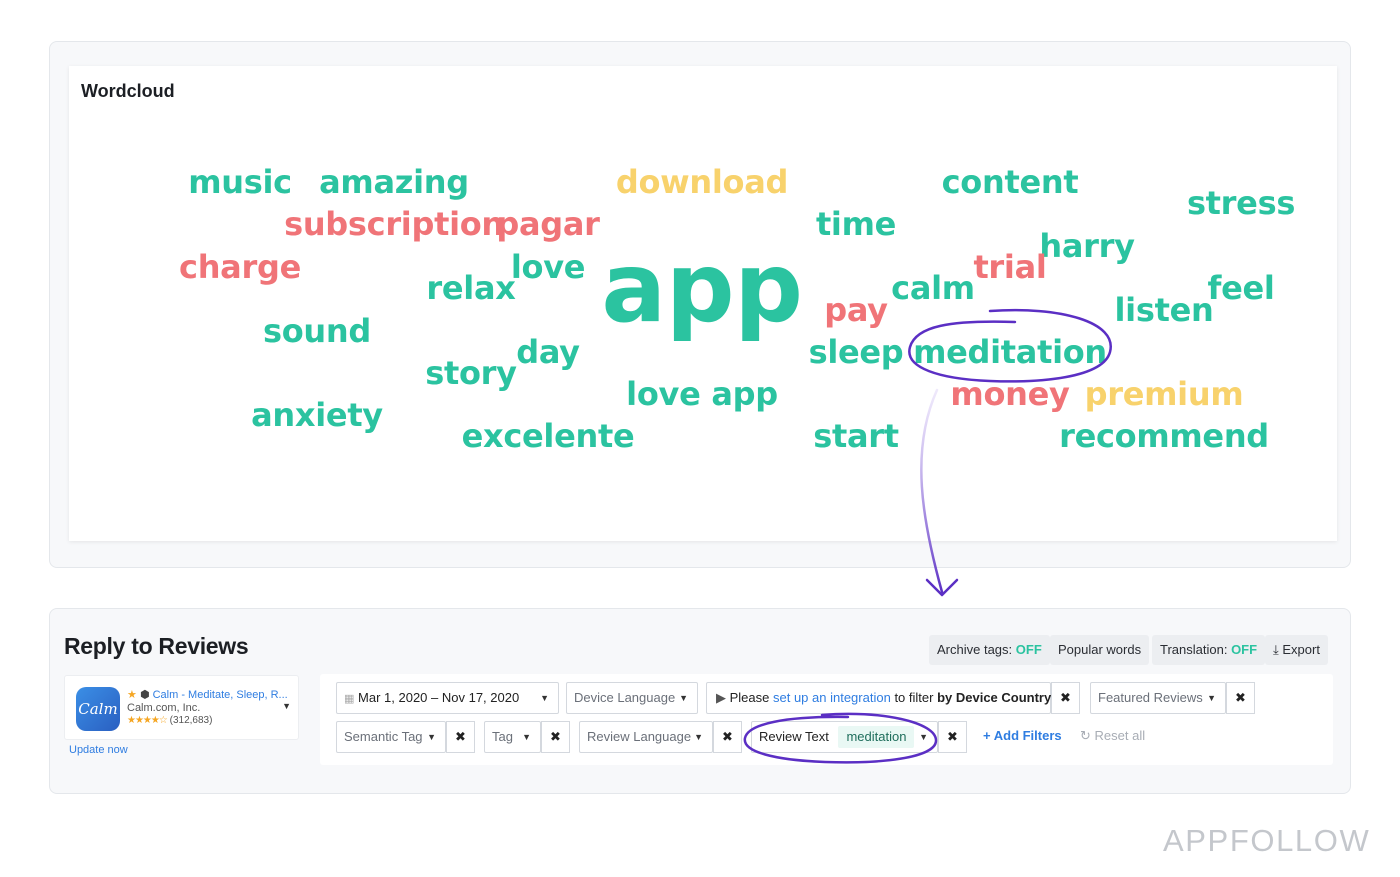 This screenshot has width=1400, height=877. What do you see at coordinates (1028, 649) in the screenshot?
I see `archive-tags-value: OFF` at bounding box center [1028, 649].